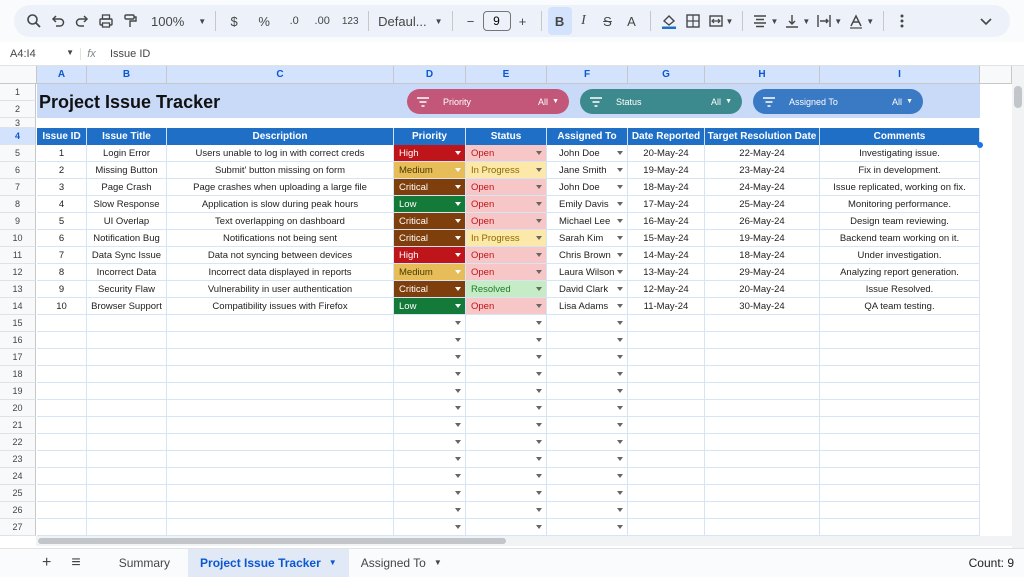 The width and height of the screenshot is (1024, 577). I want to click on slicer-assigned-to: Assigned To All ▼, so click(838, 101).